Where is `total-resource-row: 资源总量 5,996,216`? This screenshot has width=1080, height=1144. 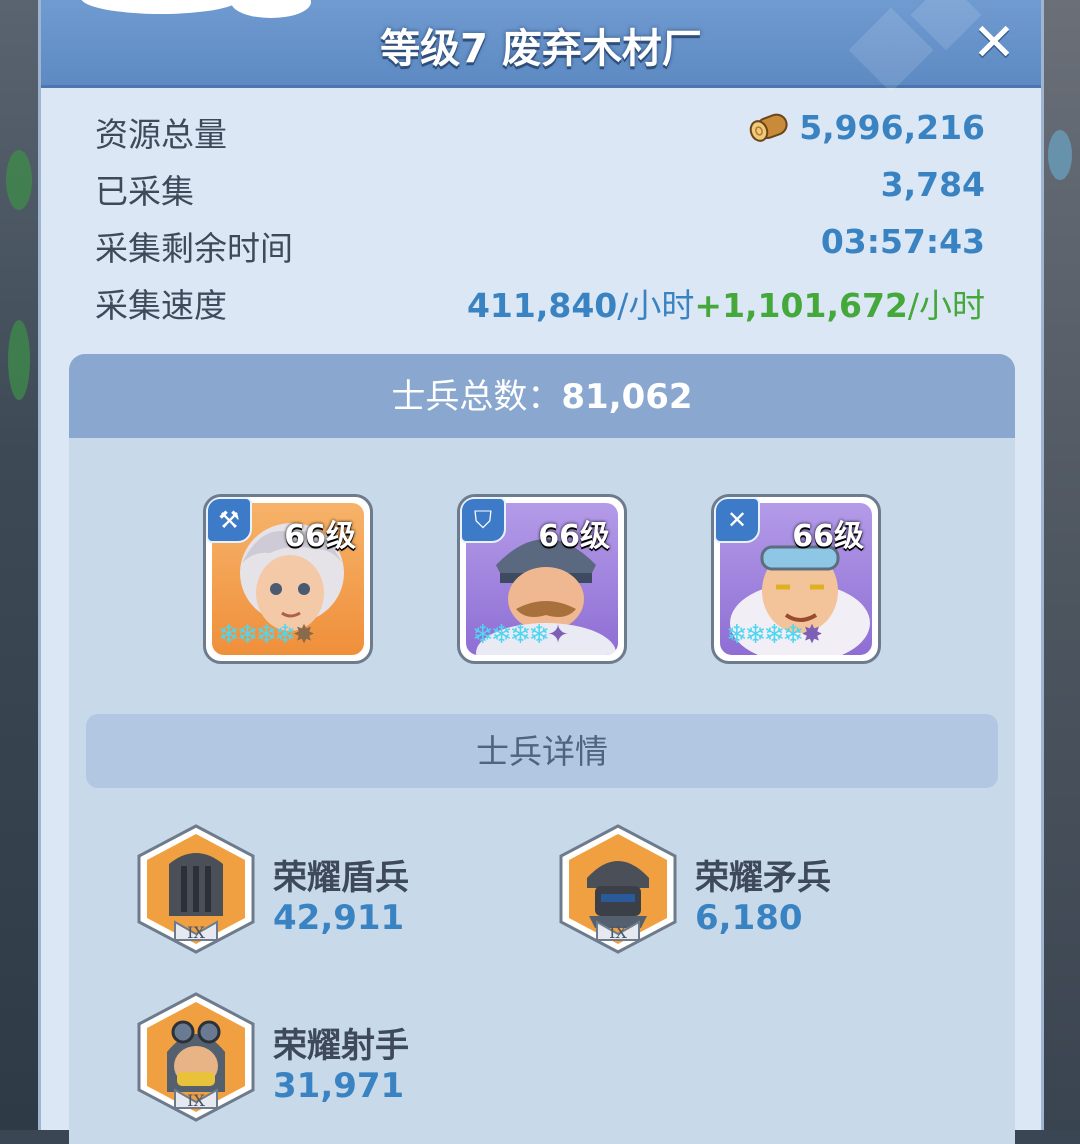
total-resource-row: 资源总量 5,996,216 is located at coordinates (540, 132).